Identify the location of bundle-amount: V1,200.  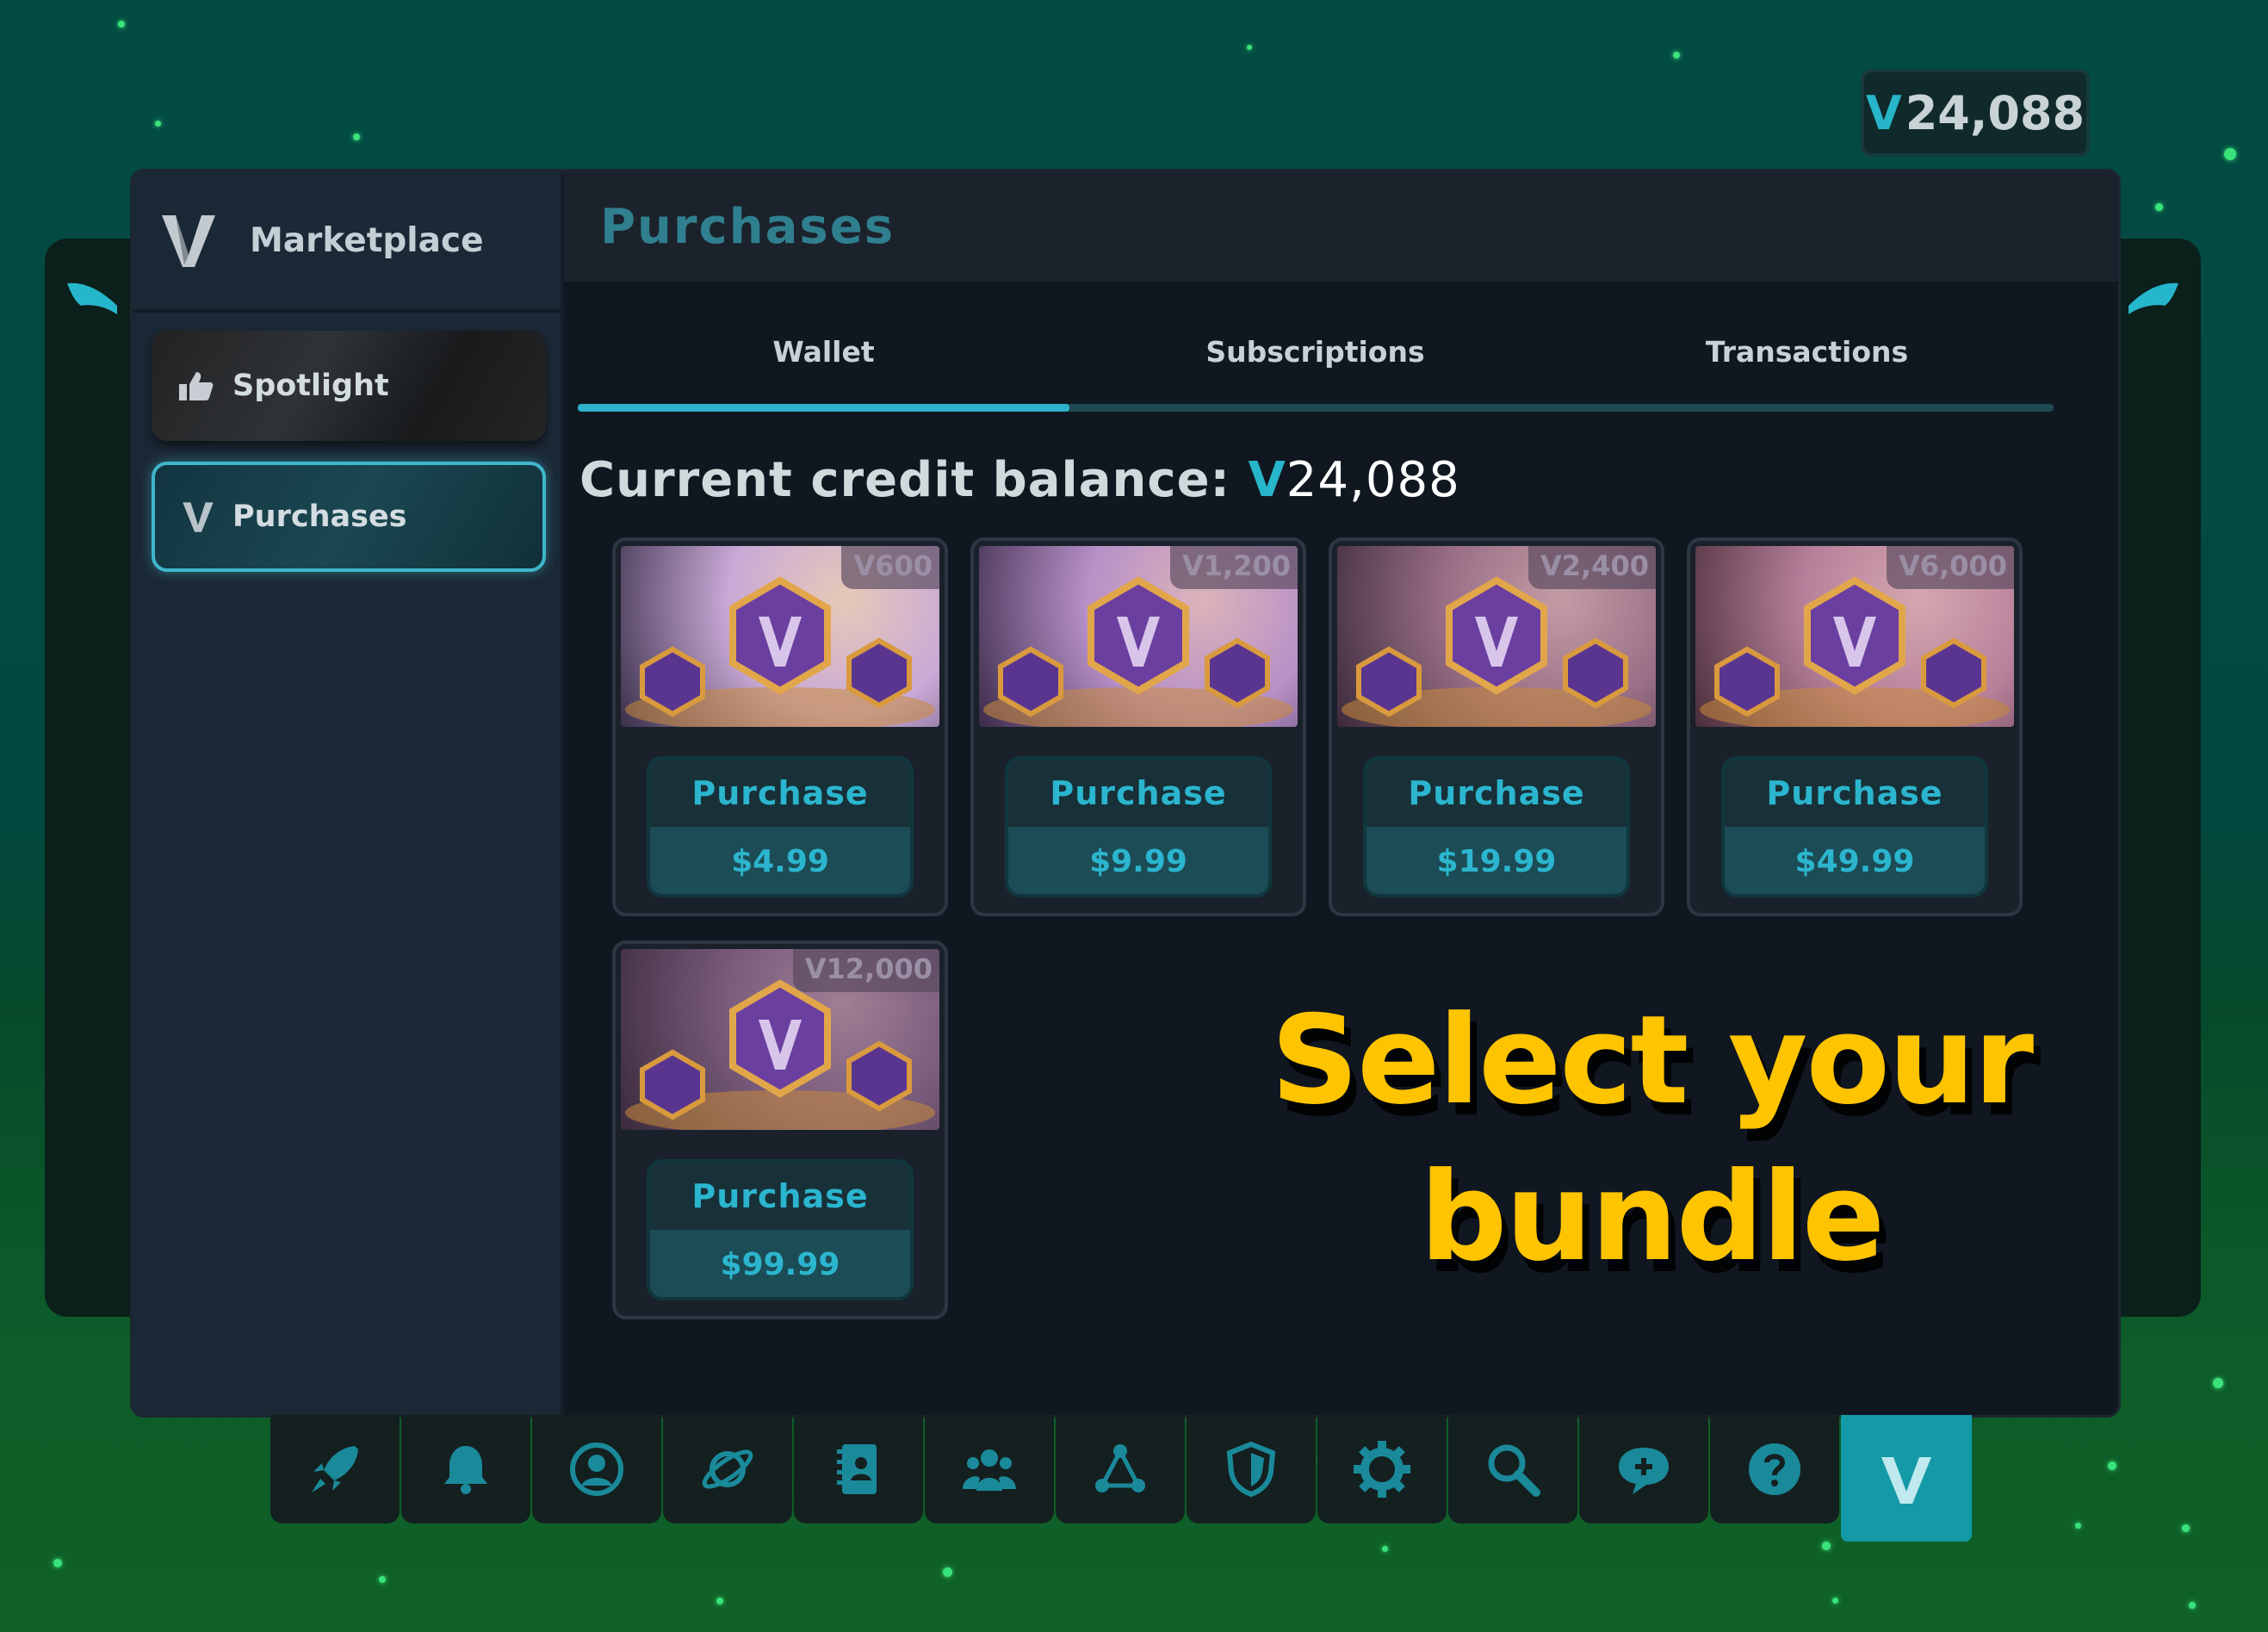
(1234, 567).